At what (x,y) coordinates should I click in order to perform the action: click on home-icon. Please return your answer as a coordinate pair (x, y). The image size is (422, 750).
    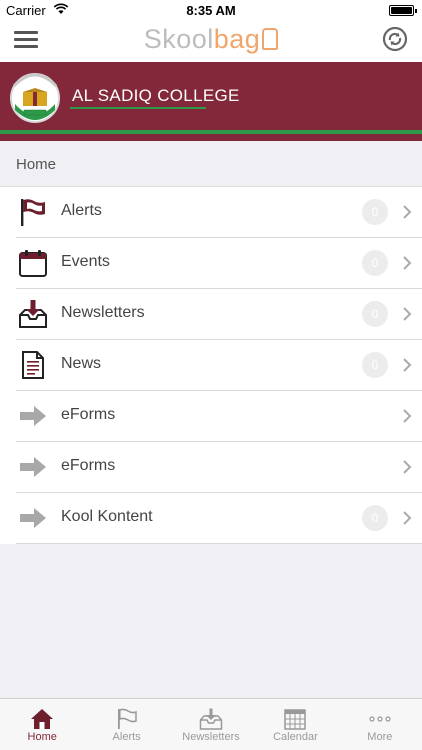
    Looking at the image, I should click on (42, 719).